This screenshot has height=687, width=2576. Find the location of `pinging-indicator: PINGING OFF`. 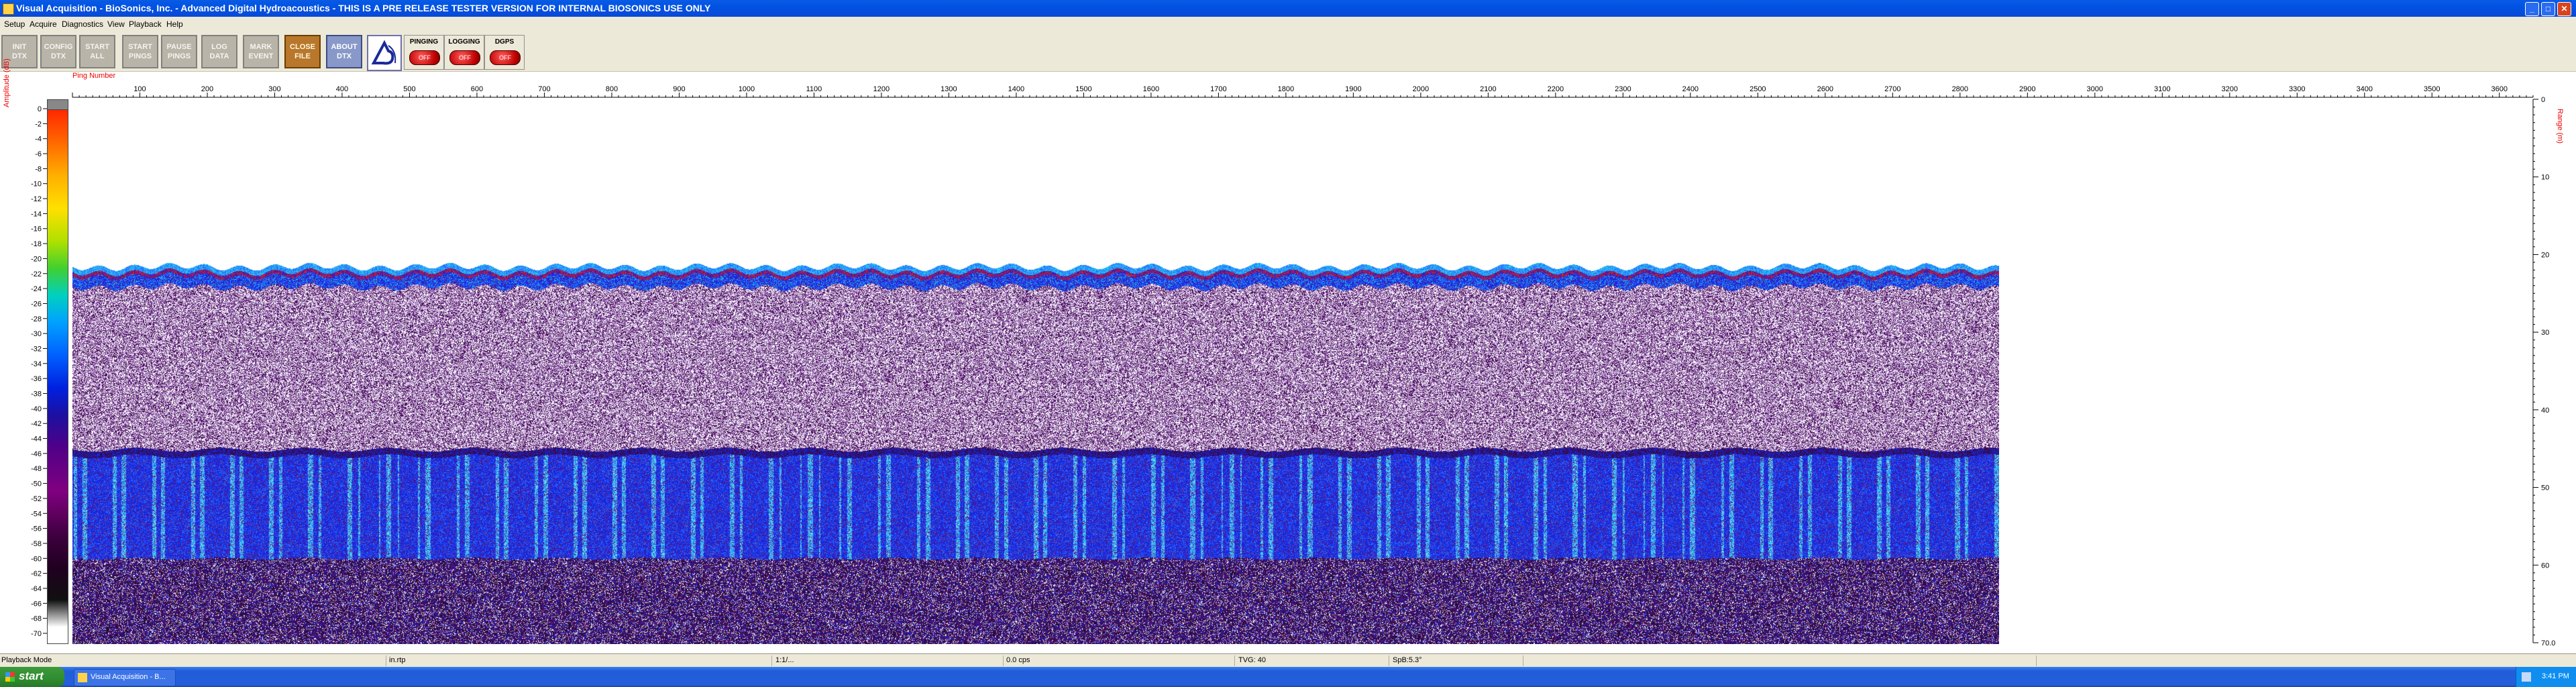

pinging-indicator: PINGING OFF is located at coordinates (424, 52).